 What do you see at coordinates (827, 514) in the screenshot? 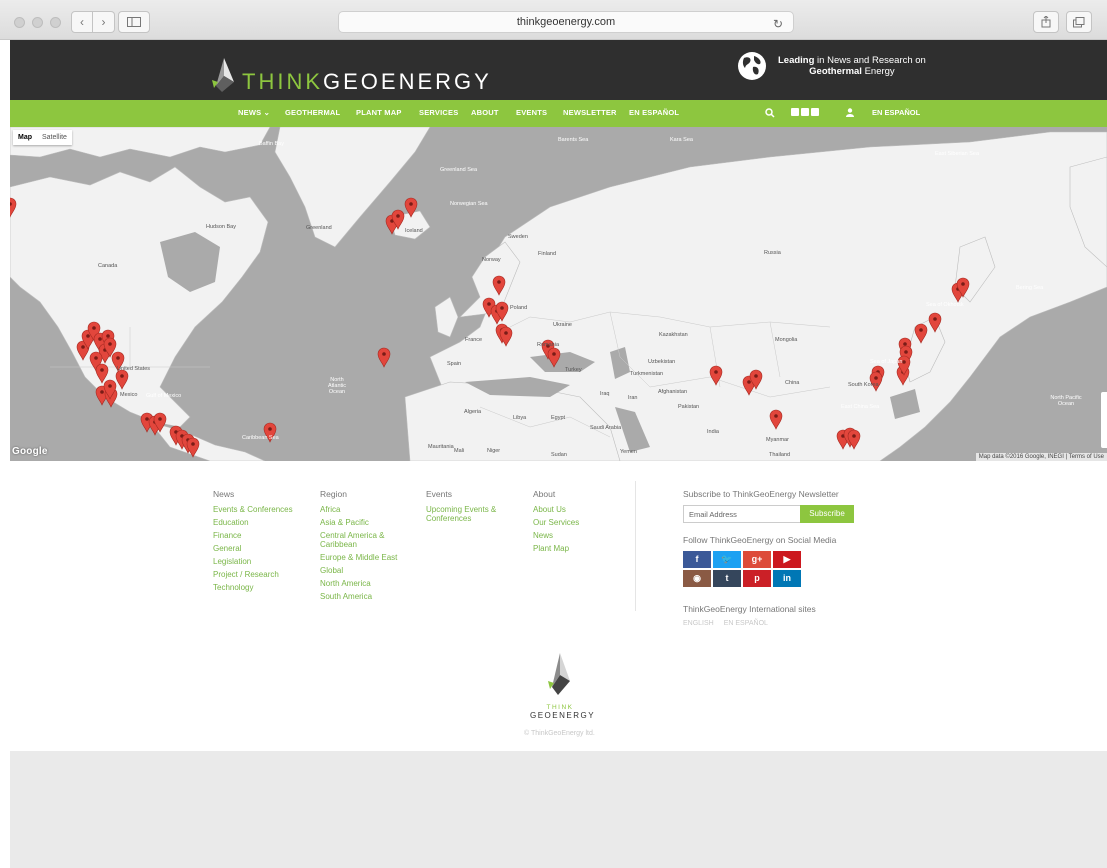
I see `subscribe-button: Subscribe` at bounding box center [827, 514].